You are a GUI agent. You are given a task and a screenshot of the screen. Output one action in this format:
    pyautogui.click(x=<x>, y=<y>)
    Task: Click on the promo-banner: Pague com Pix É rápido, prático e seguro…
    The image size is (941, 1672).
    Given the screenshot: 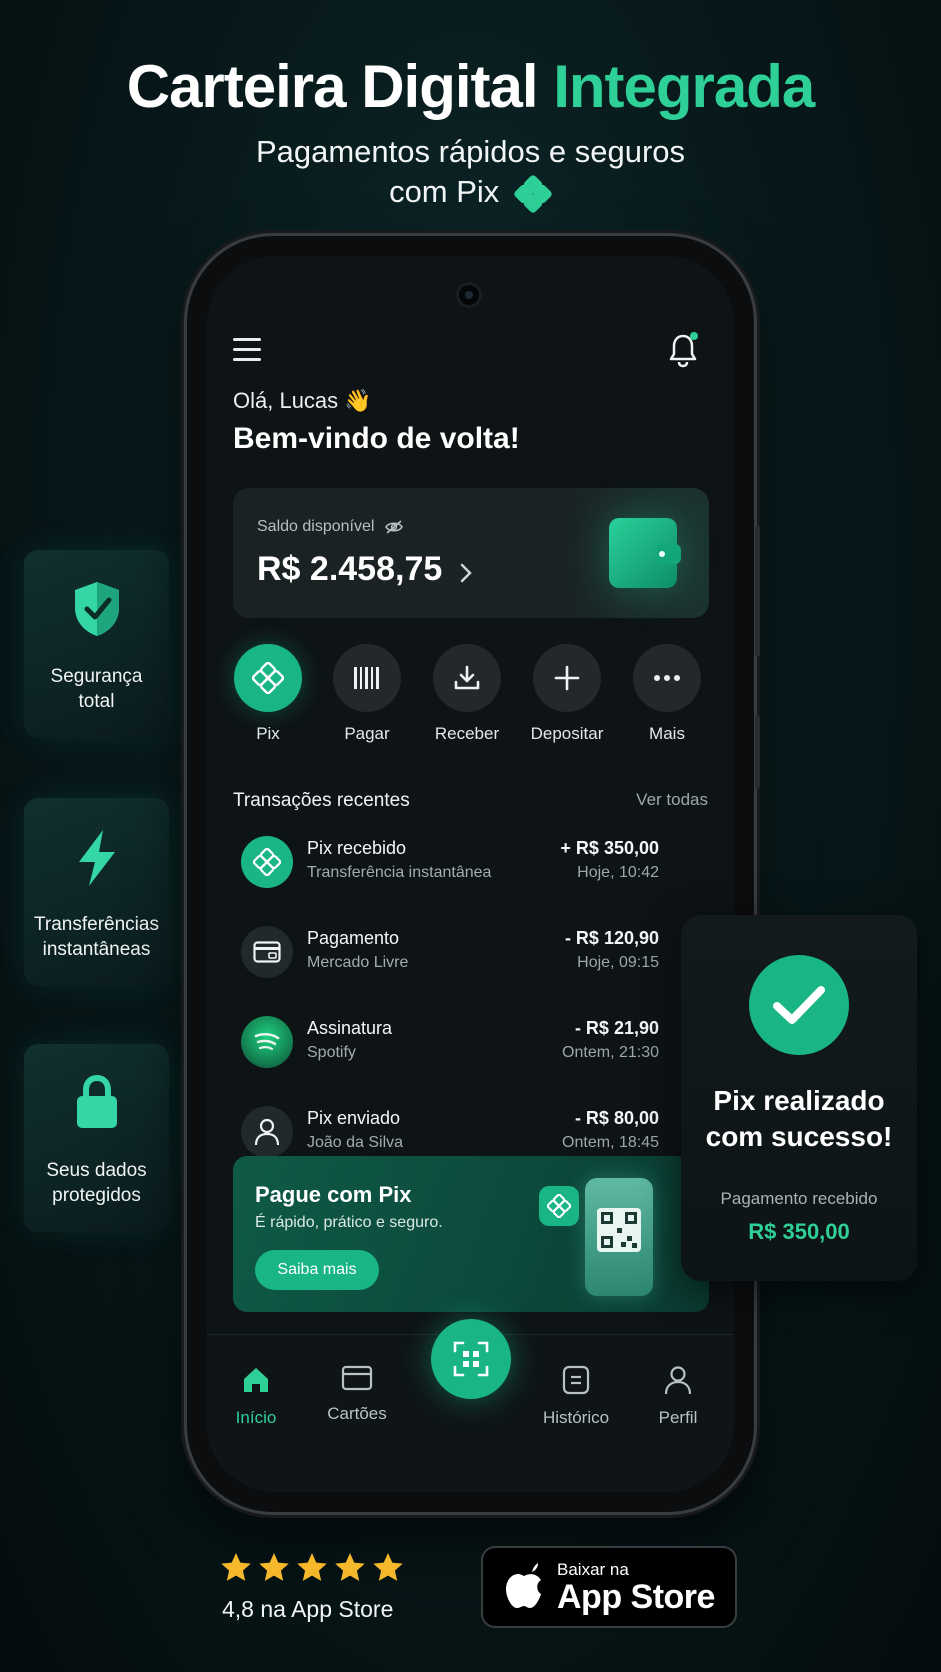 What is the action you would take?
    pyautogui.click(x=471, y=1234)
    